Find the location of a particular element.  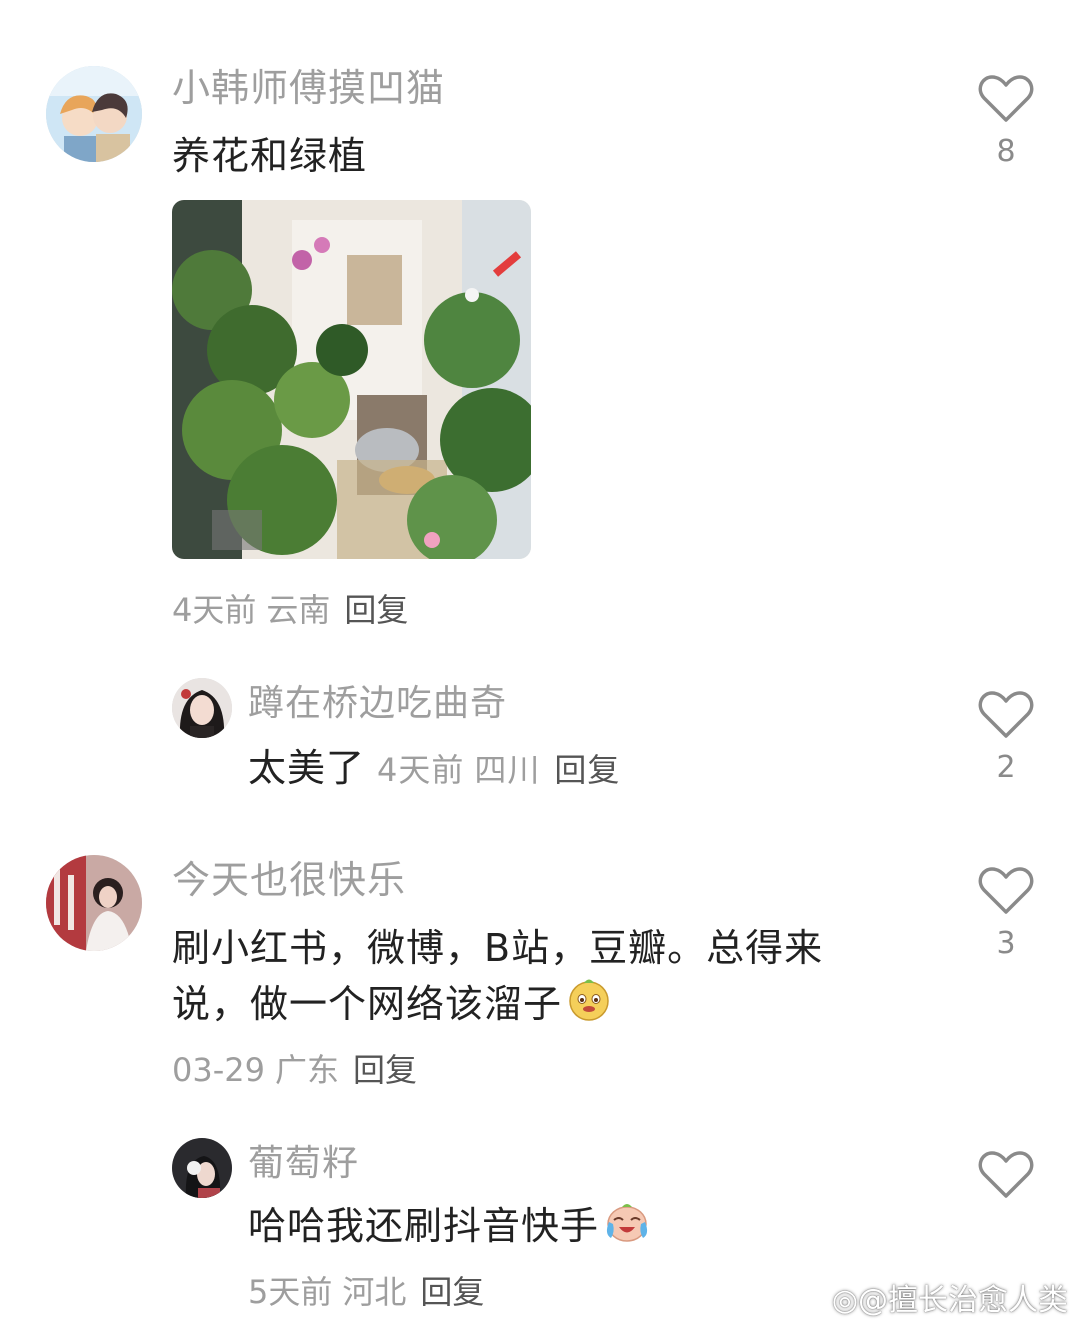

smirk-face-emoji-icon is located at coordinates (589, 1006).